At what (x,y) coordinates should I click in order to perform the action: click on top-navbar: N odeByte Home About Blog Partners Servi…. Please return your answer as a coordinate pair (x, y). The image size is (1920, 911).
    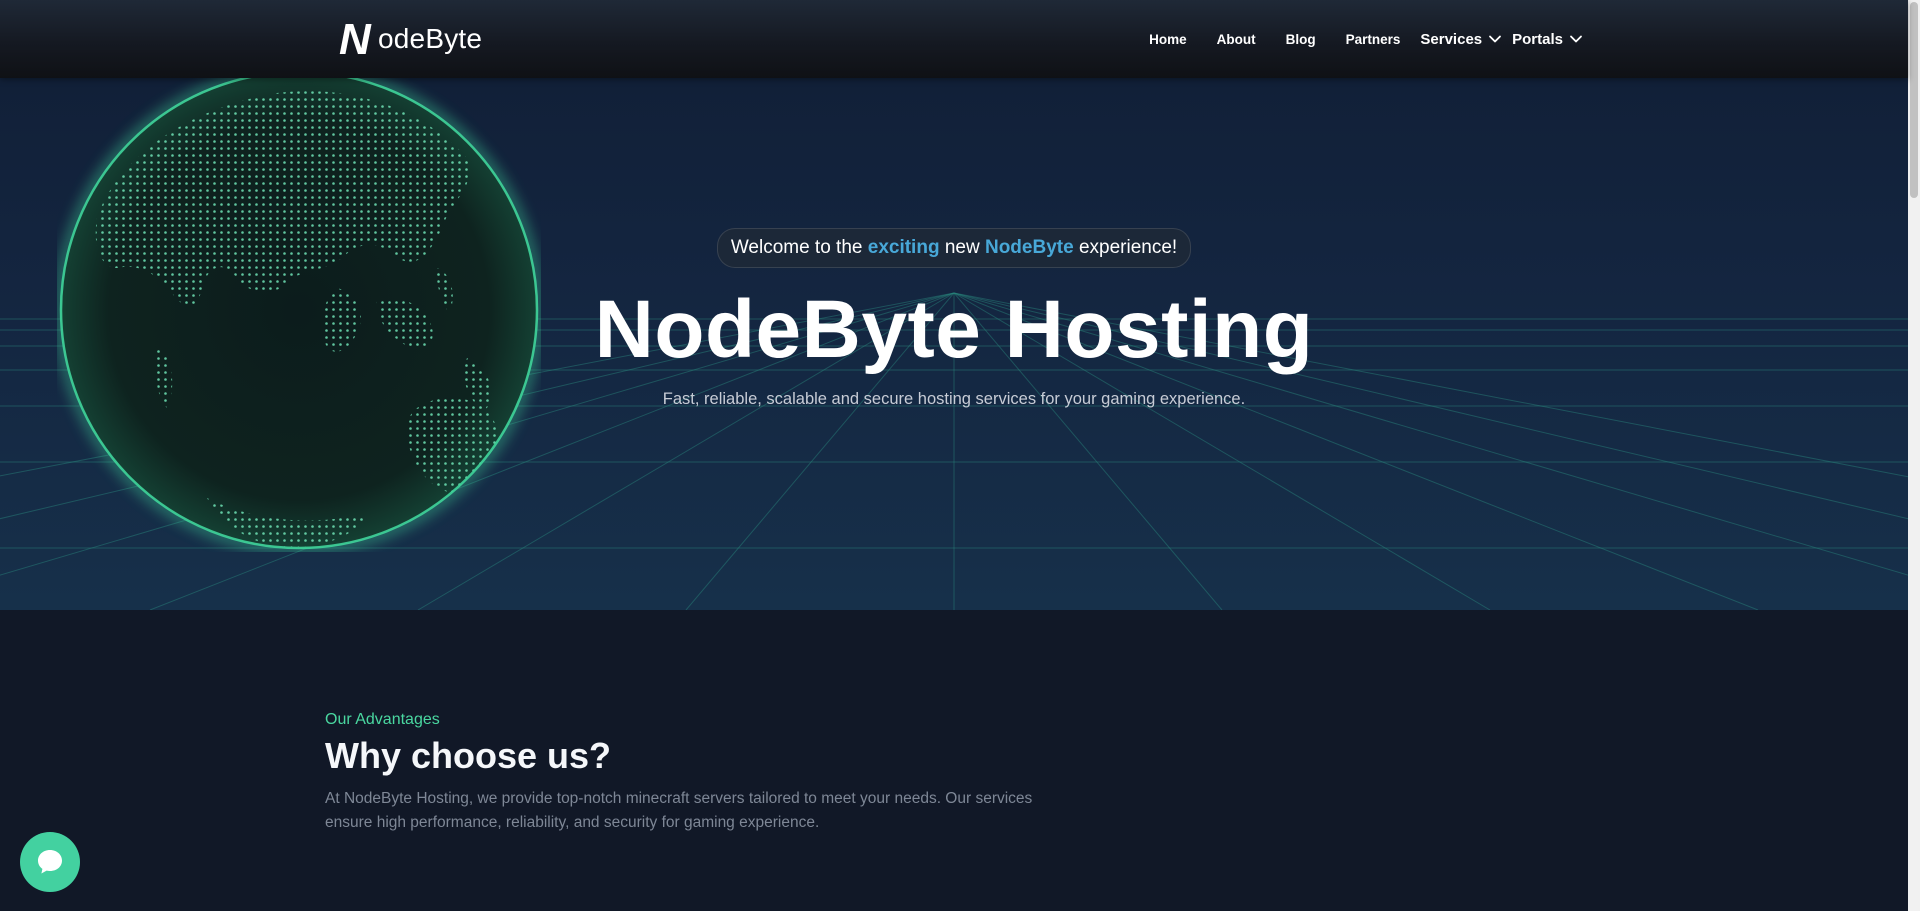
    Looking at the image, I should click on (954, 39).